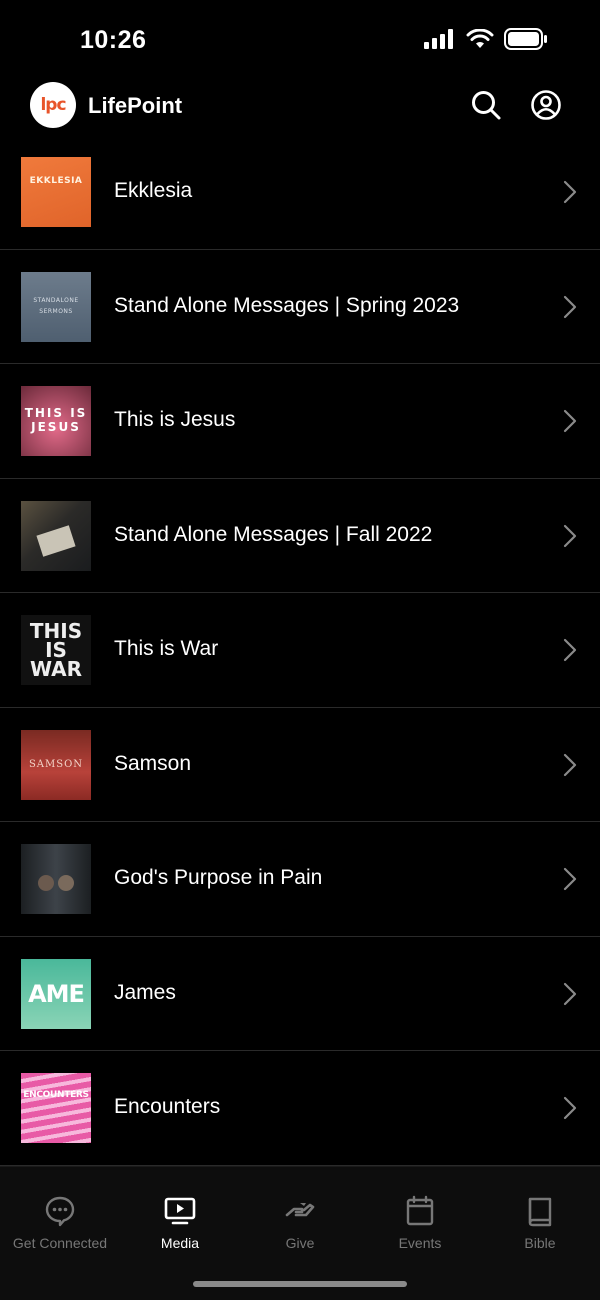 The image size is (600, 1300). I want to click on thumbnail-text: STANDALONE SERMONS, so click(56, 305).